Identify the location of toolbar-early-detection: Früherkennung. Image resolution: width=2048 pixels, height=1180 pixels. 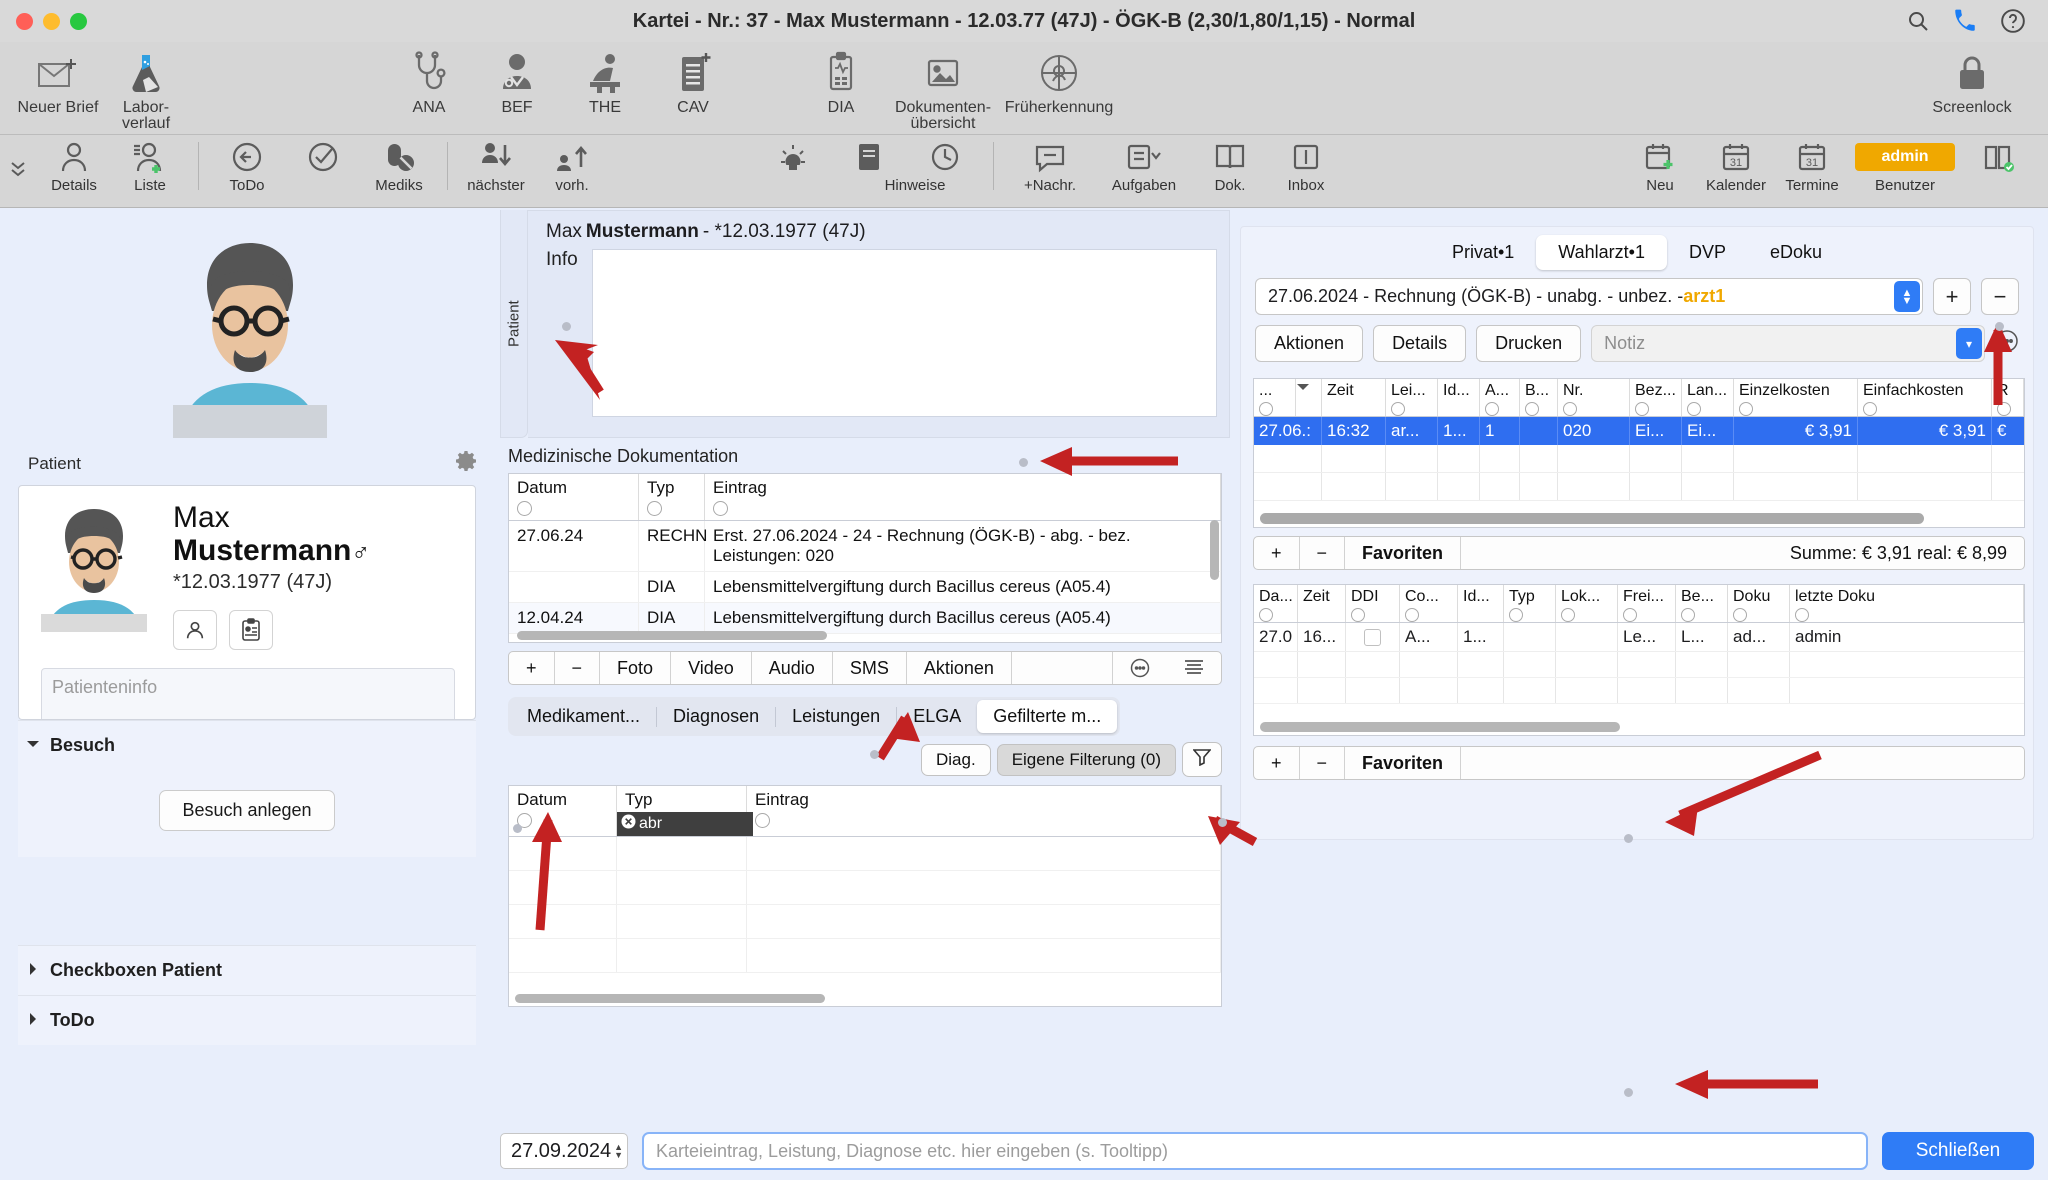
(1059, 82).